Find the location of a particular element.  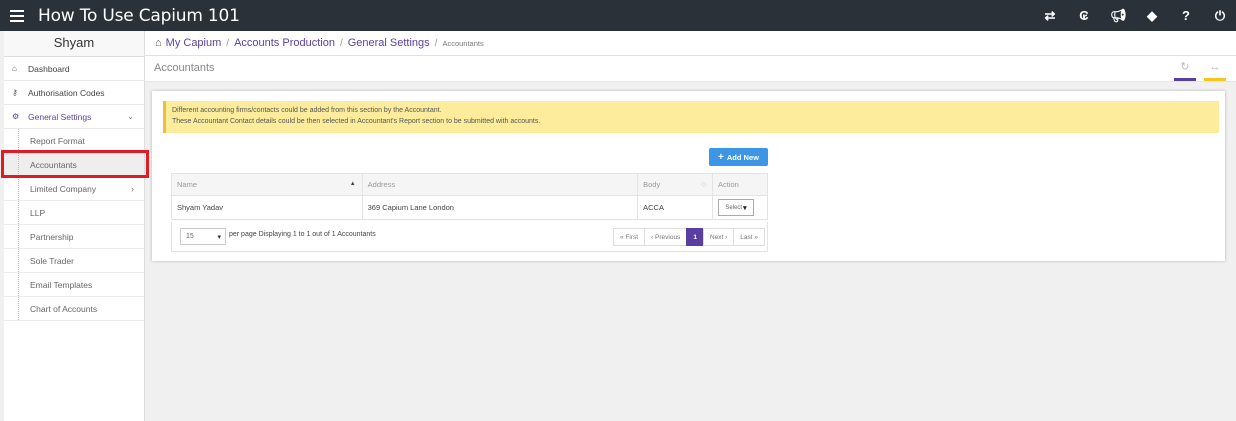

sidebar-subitem-limited-company: Limited Company › is located at coordinates (74, 189).